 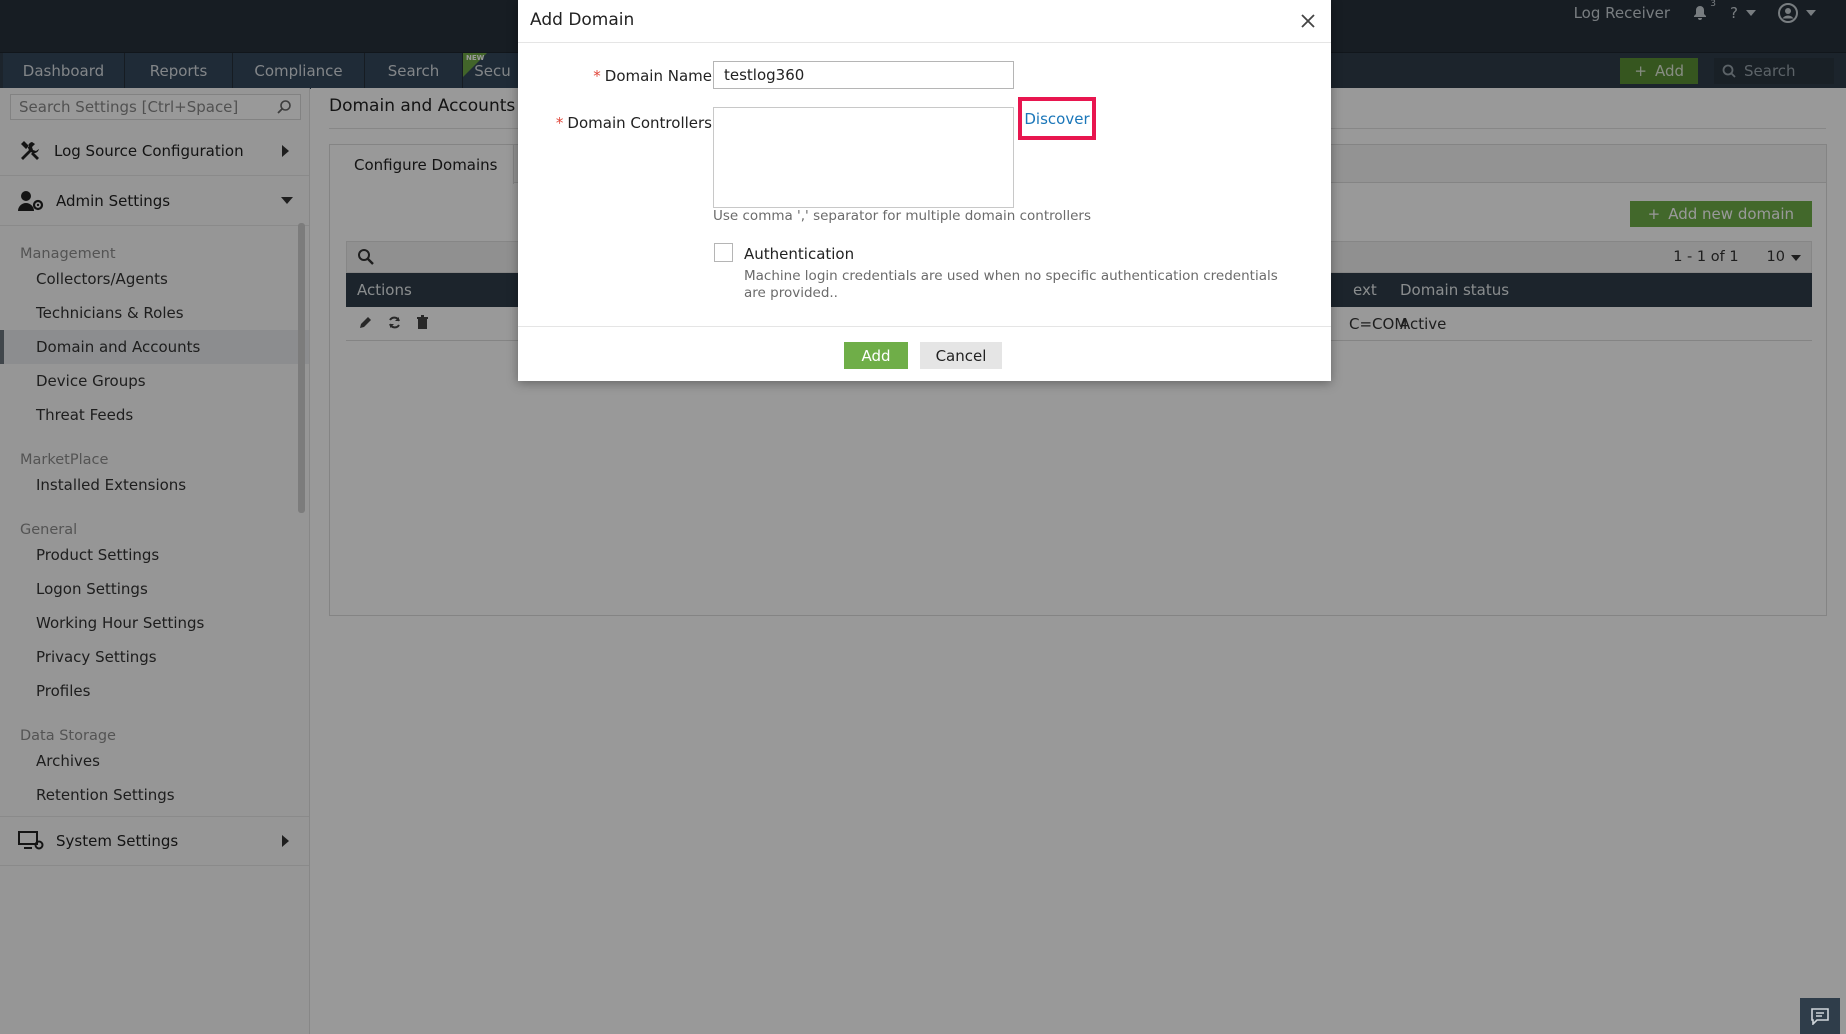 I want to click on chat-icon, so click(x=1820, y=1016).